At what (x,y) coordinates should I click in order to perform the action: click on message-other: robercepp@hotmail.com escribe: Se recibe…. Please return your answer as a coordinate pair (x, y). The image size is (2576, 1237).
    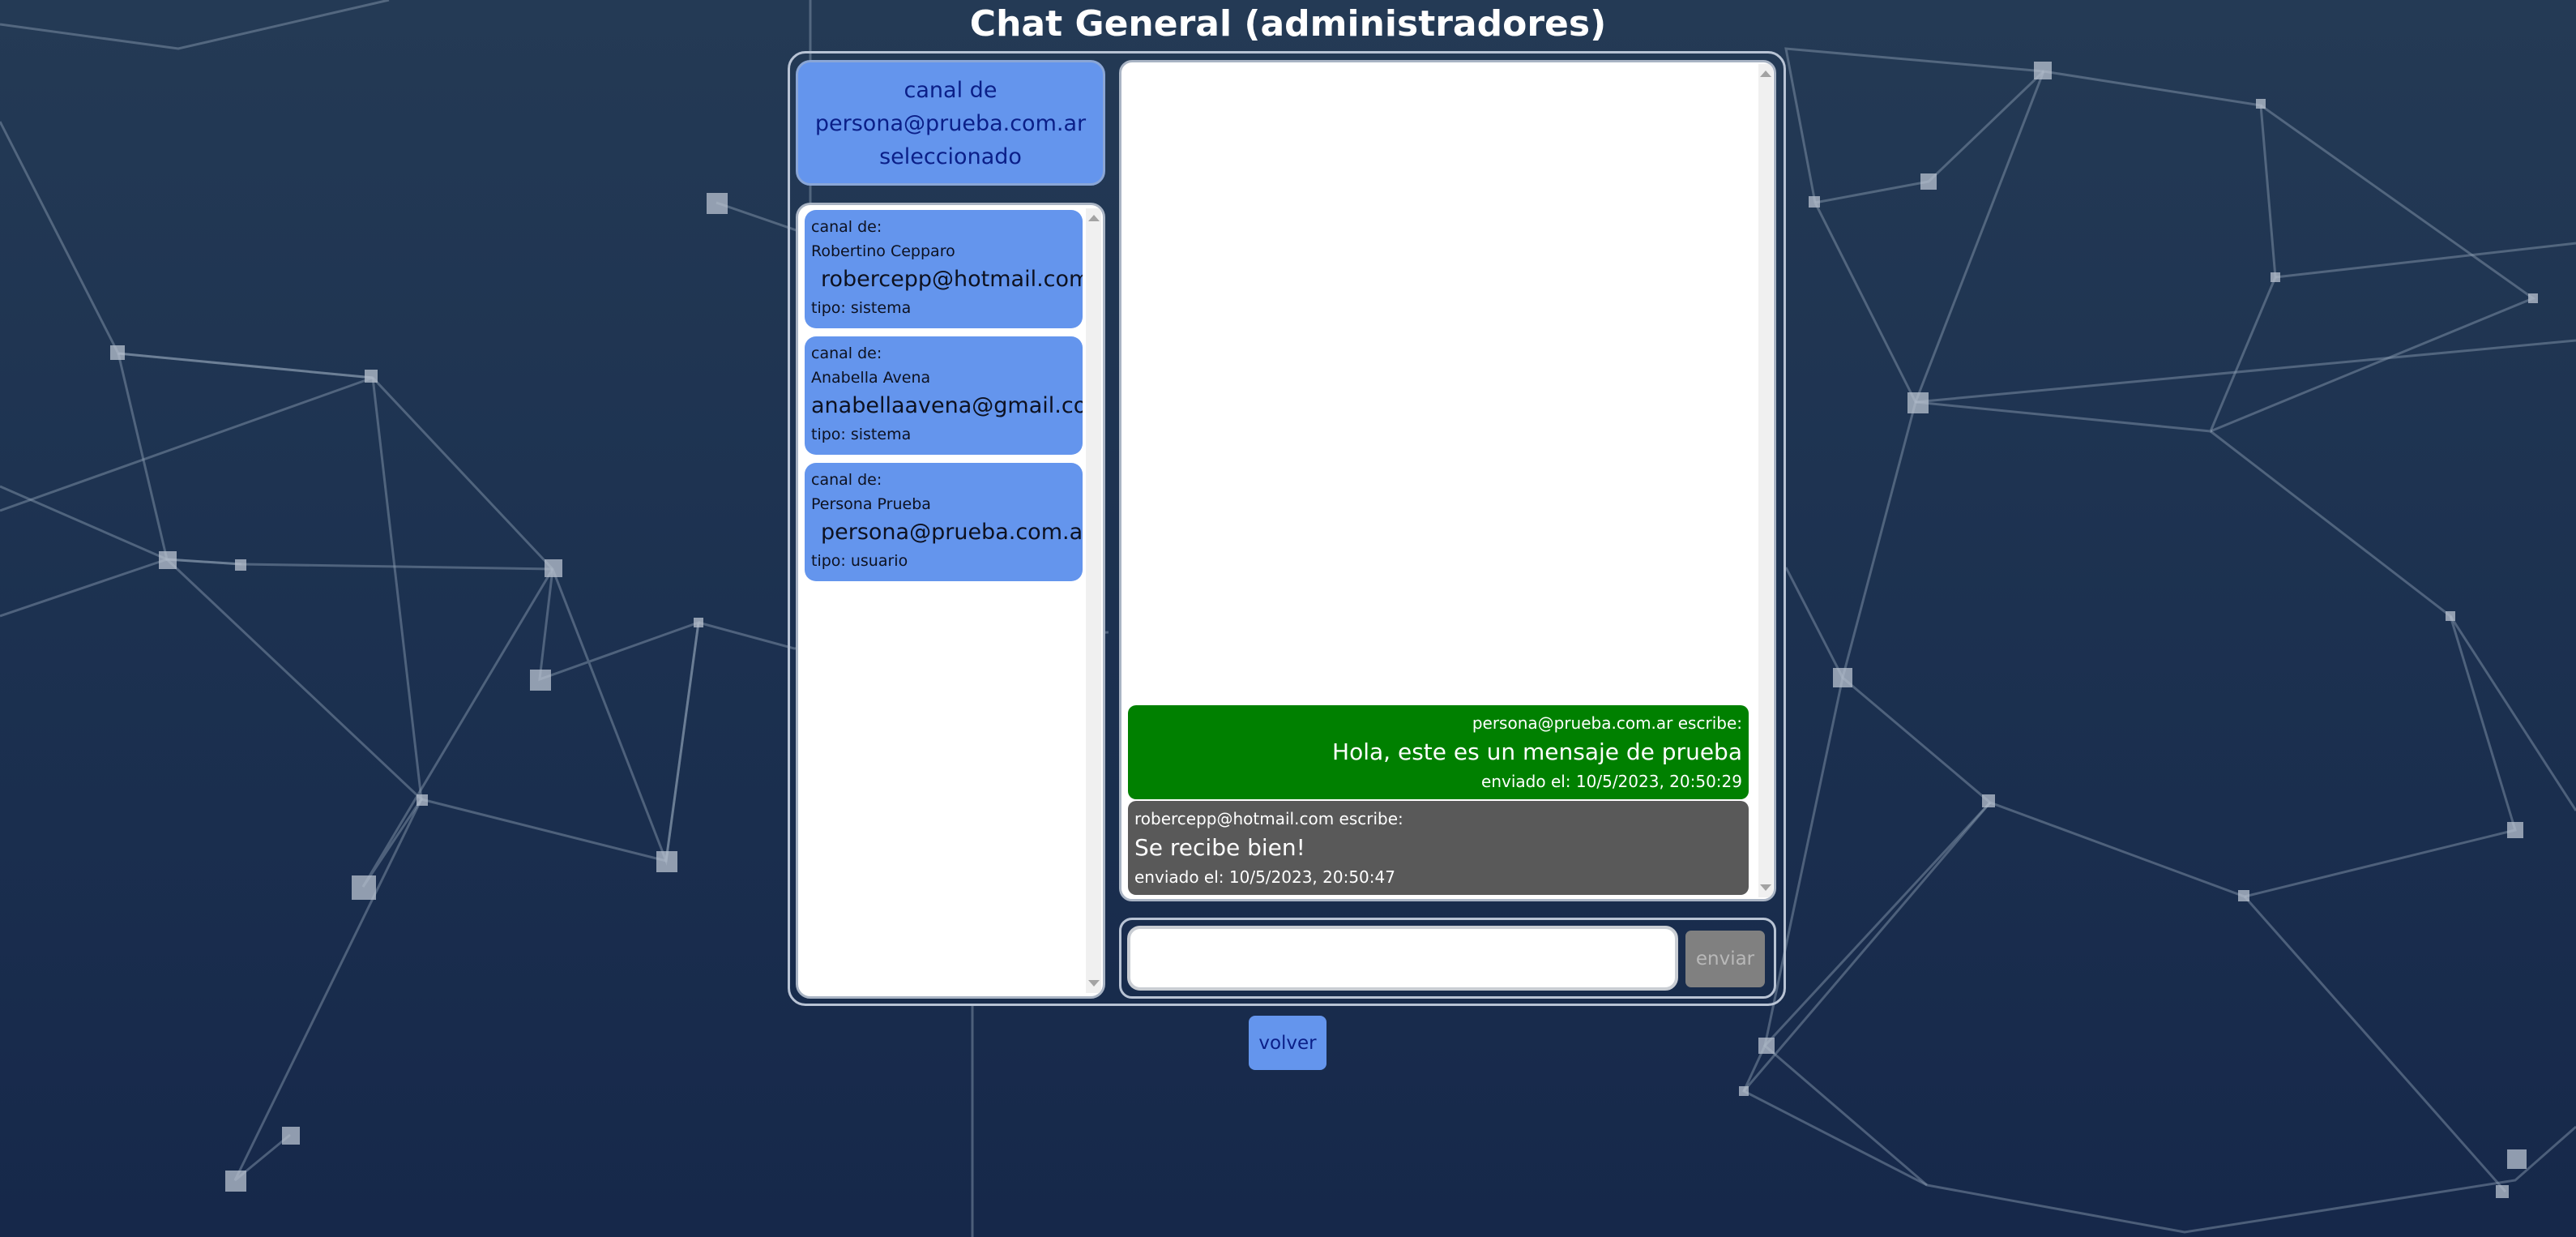
    Looking at the image, I should click on (1438, 848).